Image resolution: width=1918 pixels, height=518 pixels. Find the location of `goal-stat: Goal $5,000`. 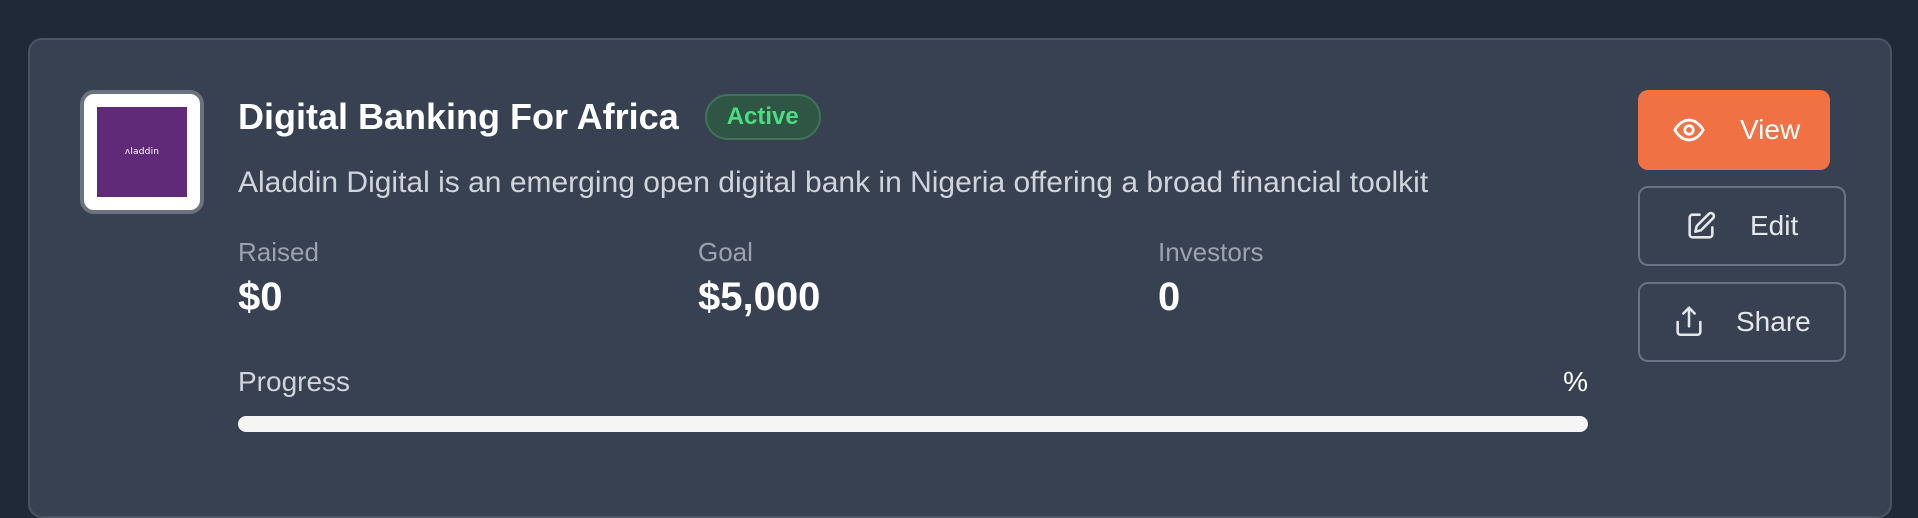

goal-stat: Goal $5,000 is located at coordinates (759, 280).